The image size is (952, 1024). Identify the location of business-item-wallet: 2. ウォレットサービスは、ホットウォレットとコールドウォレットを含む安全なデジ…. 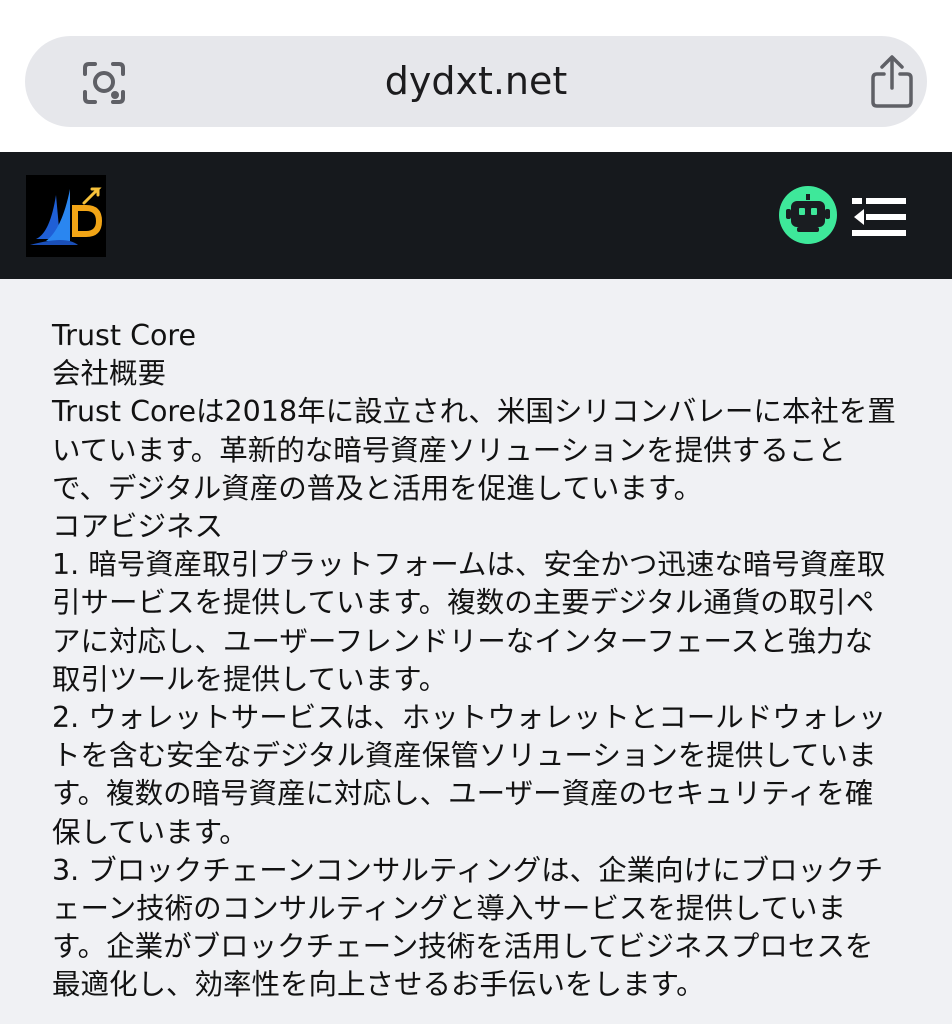
(469, 775).